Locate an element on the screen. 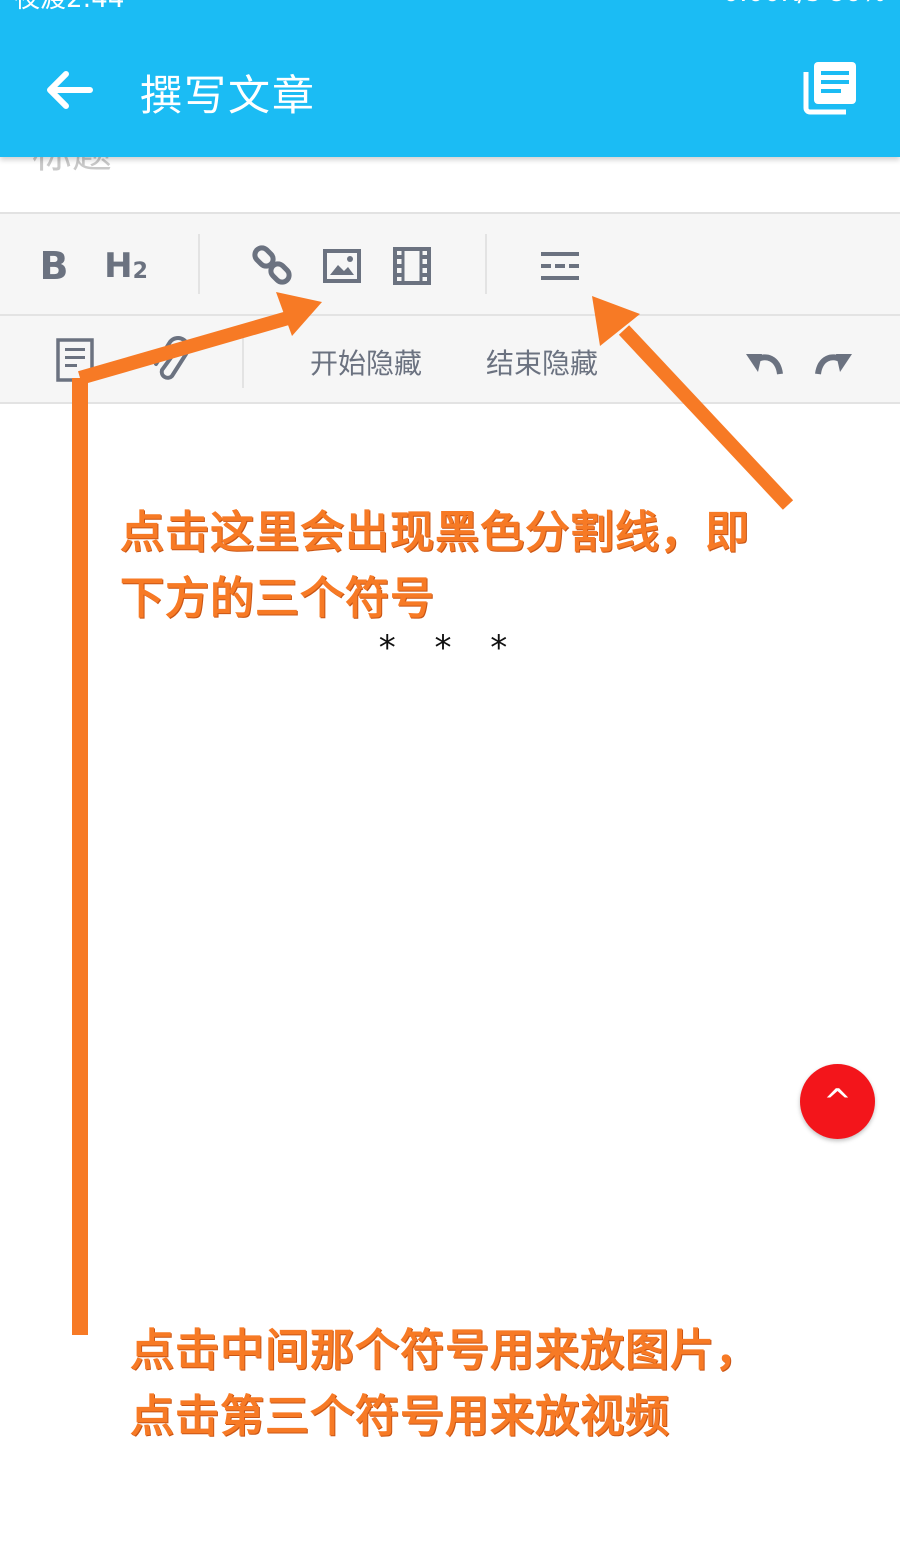 The height and width of the screenshot is (1567, 900). link-icon is located at coordinates (272, 265).